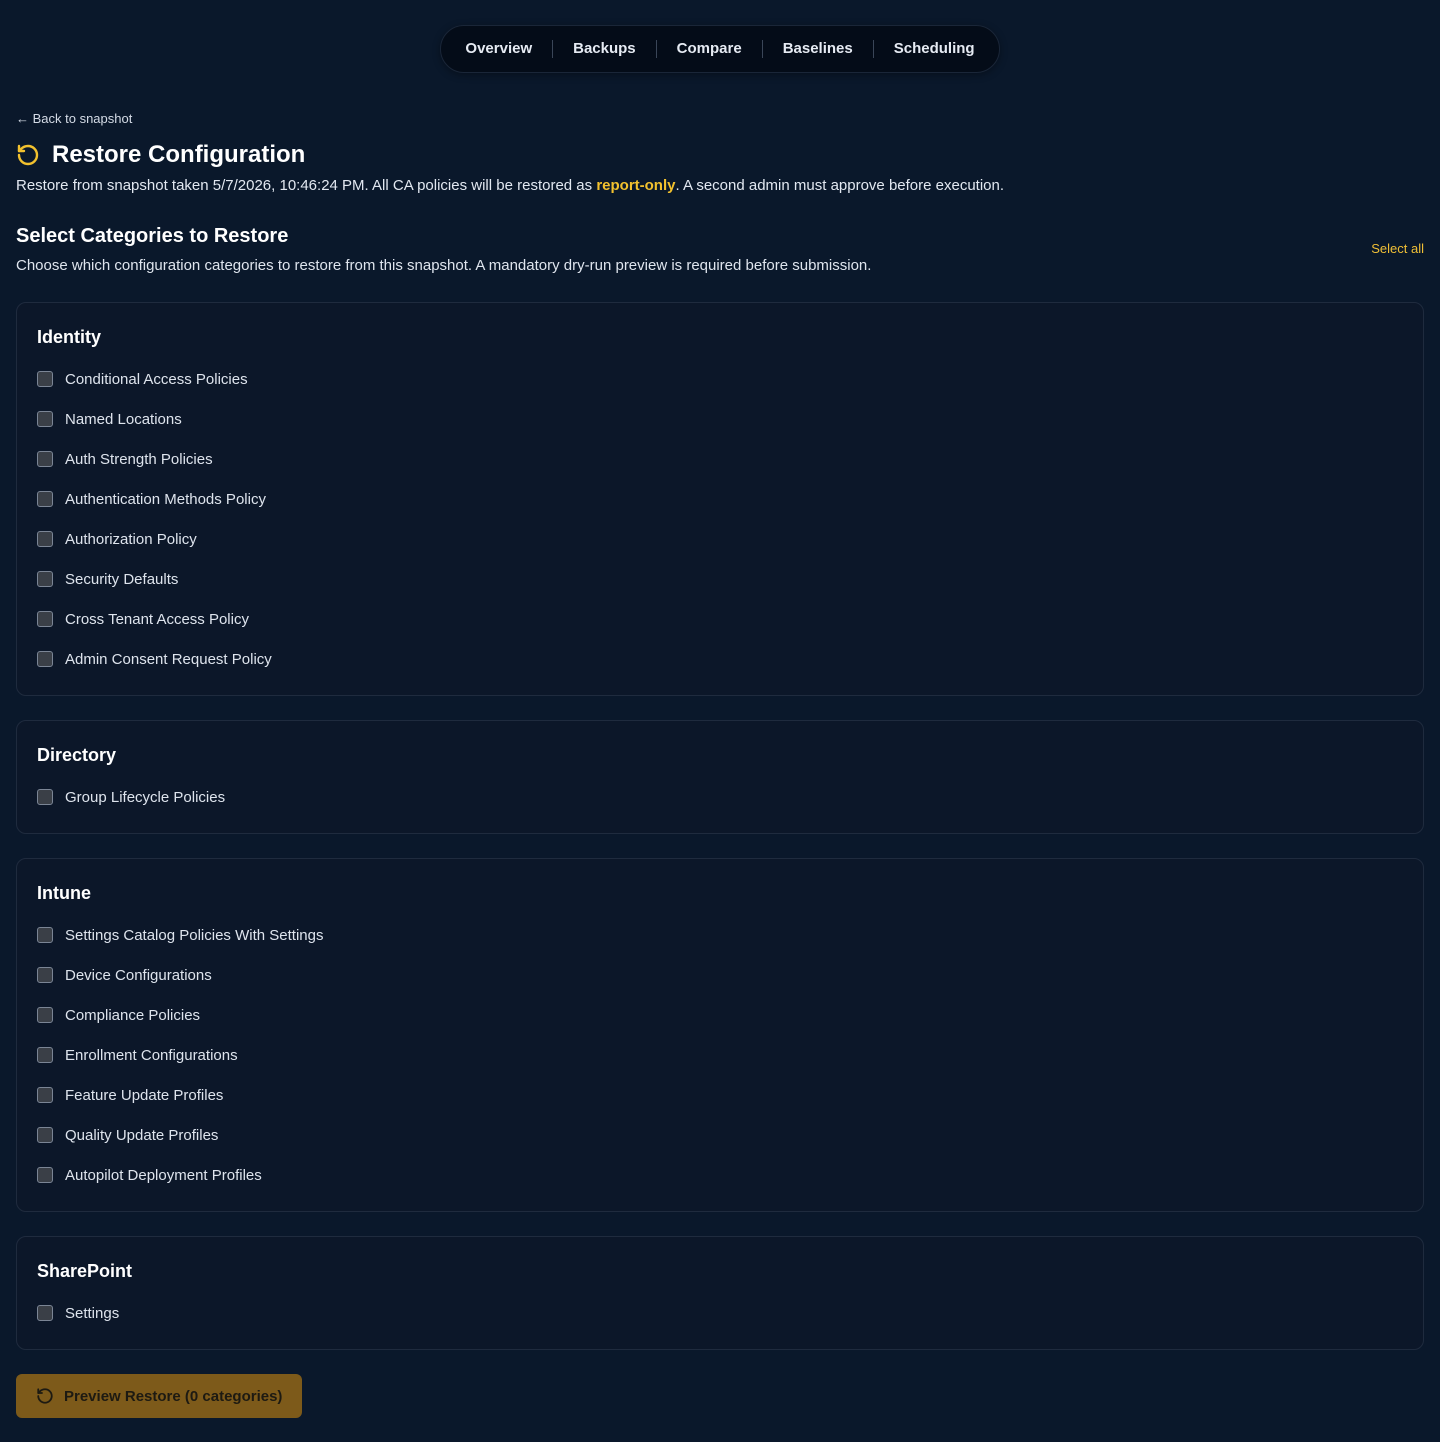 The height and width of the screenshot is (1442, 1440). What do you see at coordinates (145, 797) in the screenshot?
I see `item-label: Group Lifecycle Policies` at bounding box center [145, 797].